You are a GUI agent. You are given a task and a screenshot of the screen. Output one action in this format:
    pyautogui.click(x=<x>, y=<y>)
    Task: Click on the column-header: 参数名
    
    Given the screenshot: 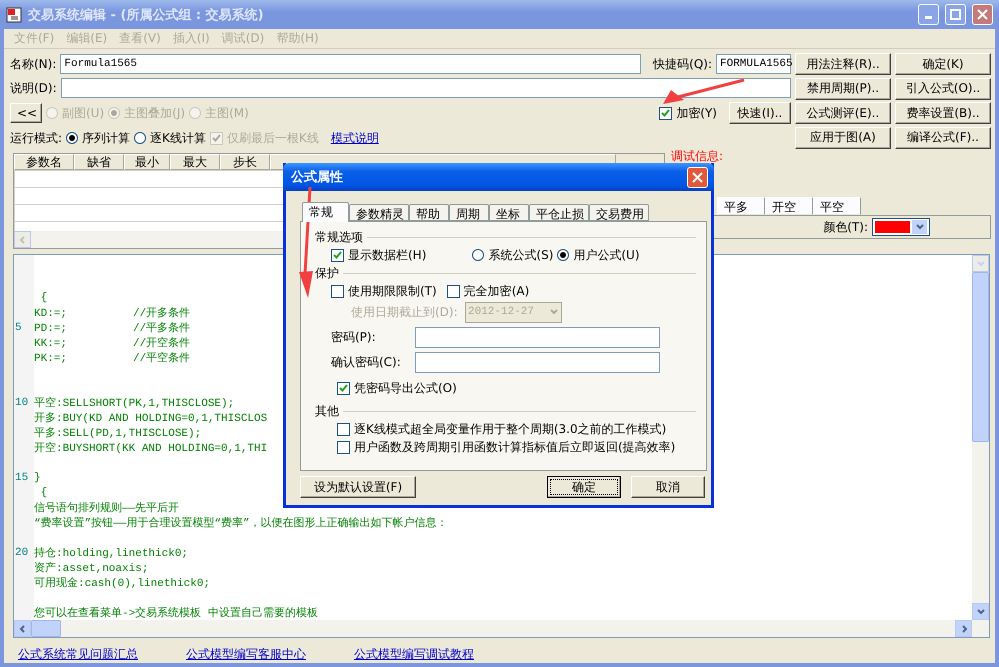 What is the action you would take?
    pyautogui.click(x=44, y=162)
    